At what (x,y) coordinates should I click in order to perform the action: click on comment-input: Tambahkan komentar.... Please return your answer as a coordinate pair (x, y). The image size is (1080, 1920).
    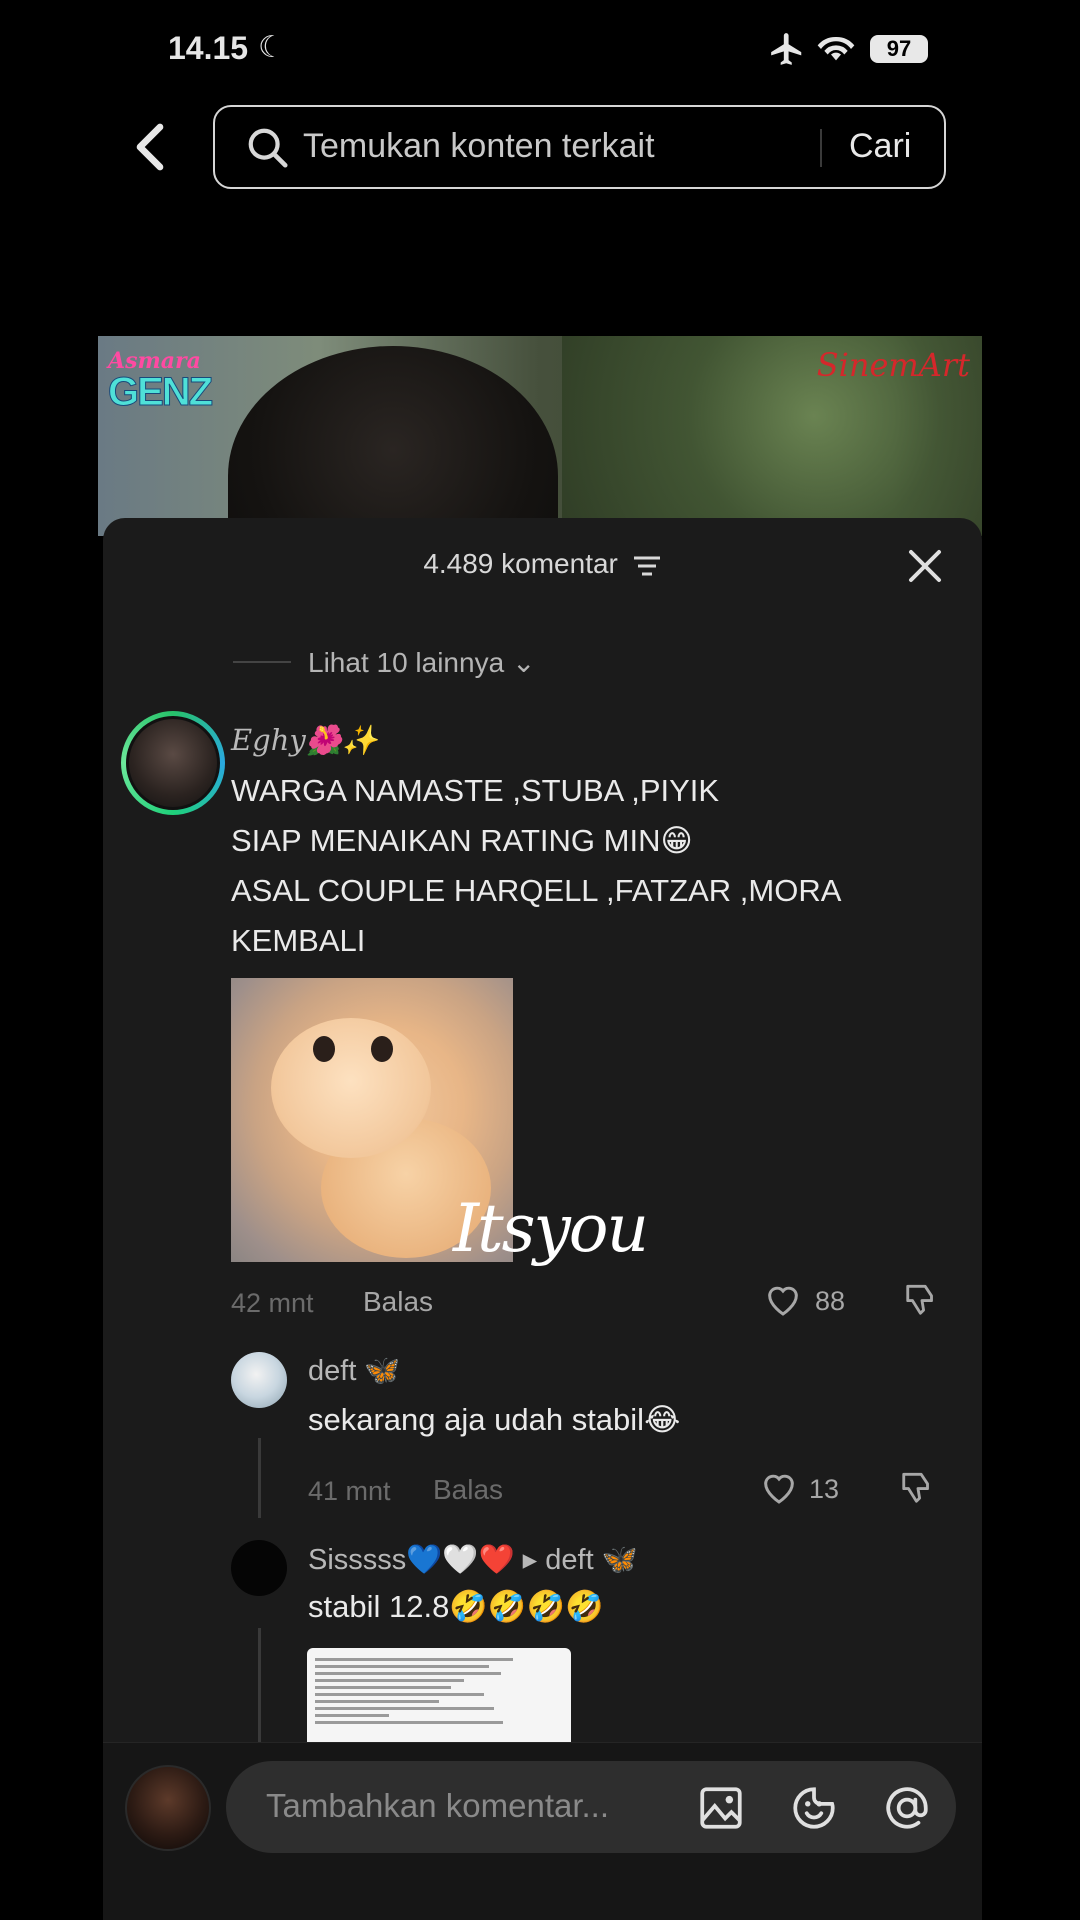
    Looking at the image, I should click on (591, 1807).